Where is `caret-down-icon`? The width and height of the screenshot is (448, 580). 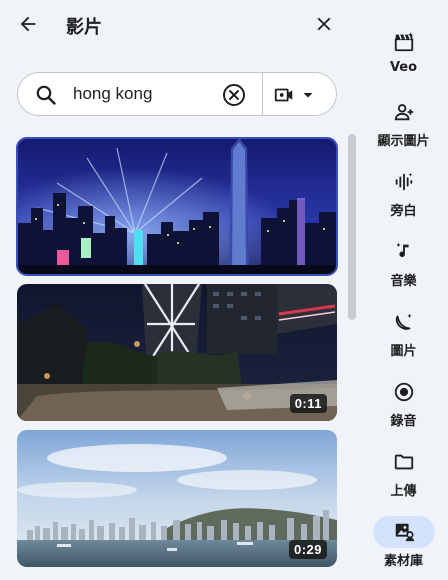
caret-down-icon is located at coordinates (308, 95).